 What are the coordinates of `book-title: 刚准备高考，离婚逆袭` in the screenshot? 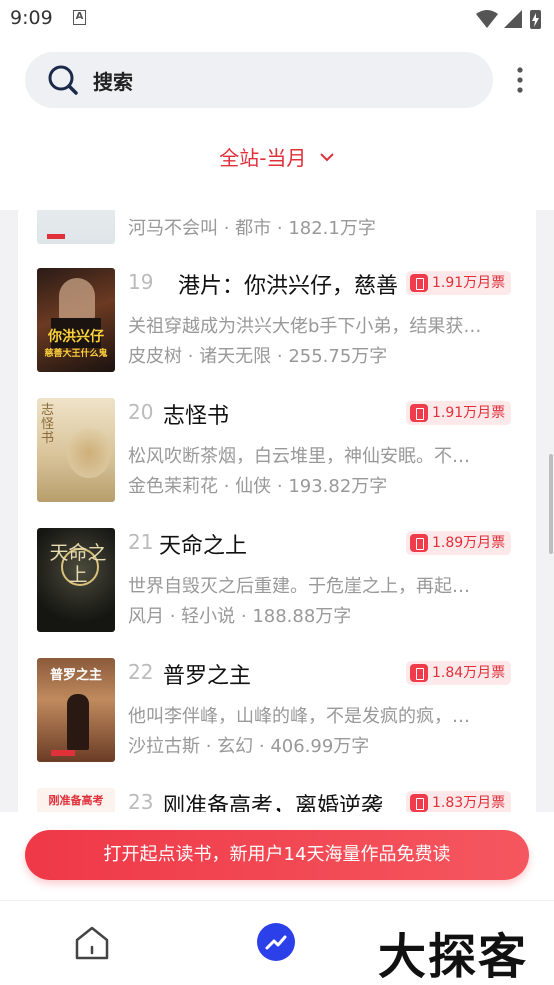 It's located at (273, 803).